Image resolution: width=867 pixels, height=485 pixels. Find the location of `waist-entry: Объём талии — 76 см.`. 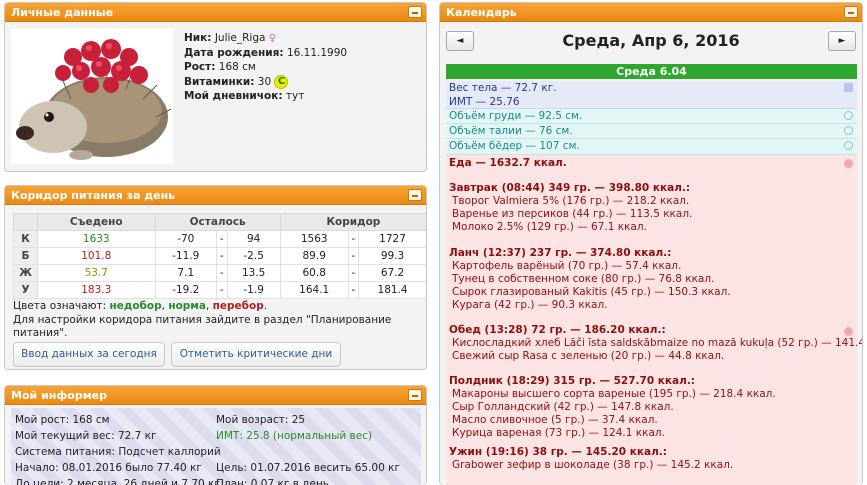

waist-entry: Объём талии — 76 см. is located at coordinates (651, 131).